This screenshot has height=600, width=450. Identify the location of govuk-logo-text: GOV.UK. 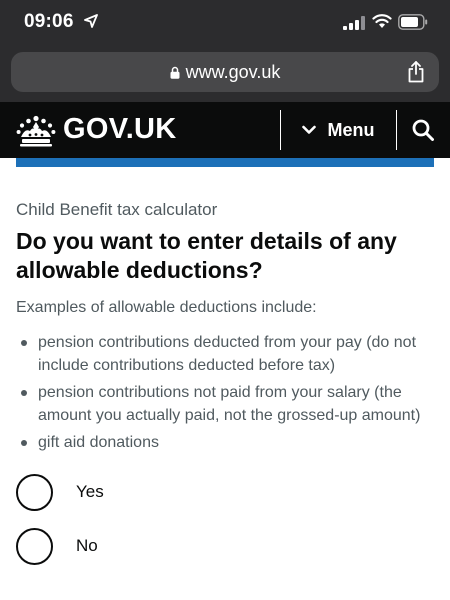
(120, 129).